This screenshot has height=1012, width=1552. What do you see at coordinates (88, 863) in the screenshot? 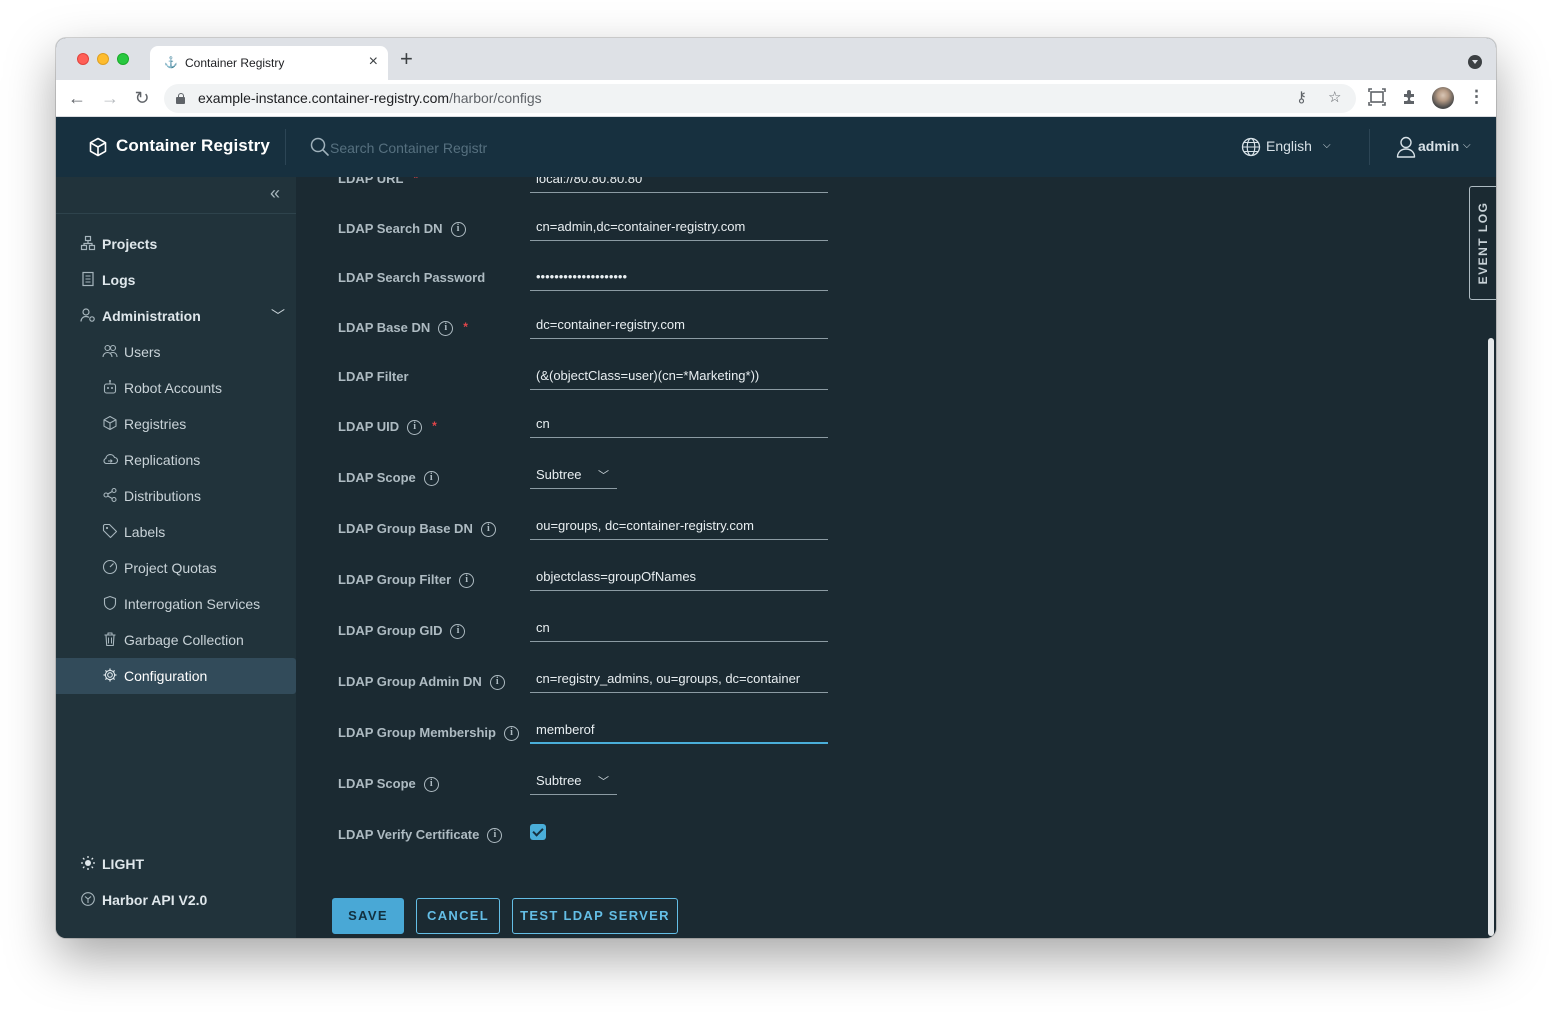
I see `sun-icon` at bounding box center [88, 863].